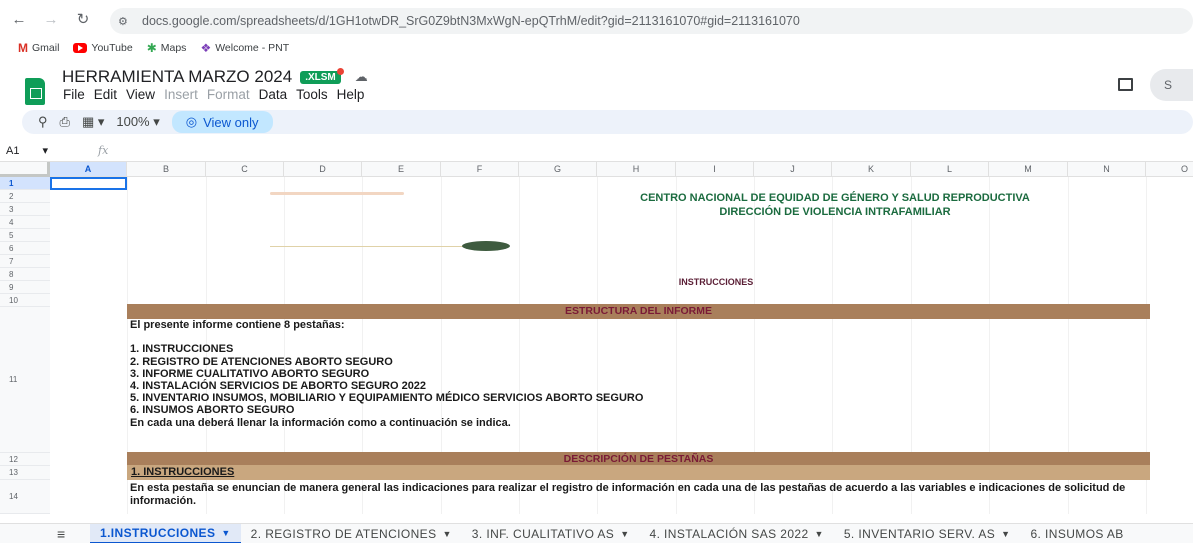  Describe the element at coordinates (25, 169) in the screenshot. I see `select-all-corner` at that location.